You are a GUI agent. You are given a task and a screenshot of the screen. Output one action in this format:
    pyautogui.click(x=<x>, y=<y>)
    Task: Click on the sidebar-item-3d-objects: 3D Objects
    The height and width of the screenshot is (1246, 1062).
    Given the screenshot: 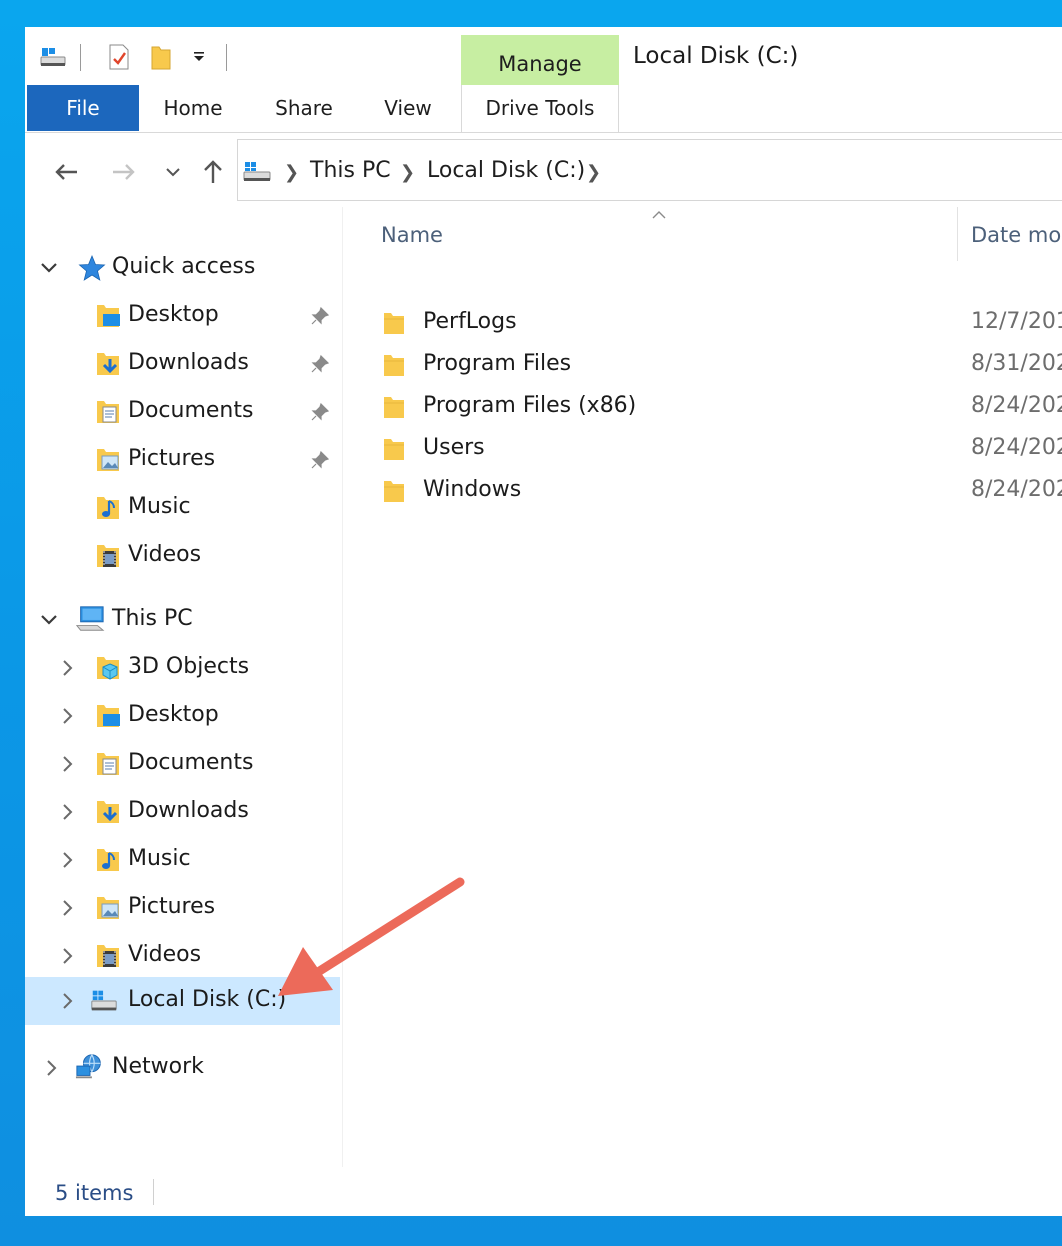 What is the action you would take?
    pyautogui.click(x=184, y=668)
    